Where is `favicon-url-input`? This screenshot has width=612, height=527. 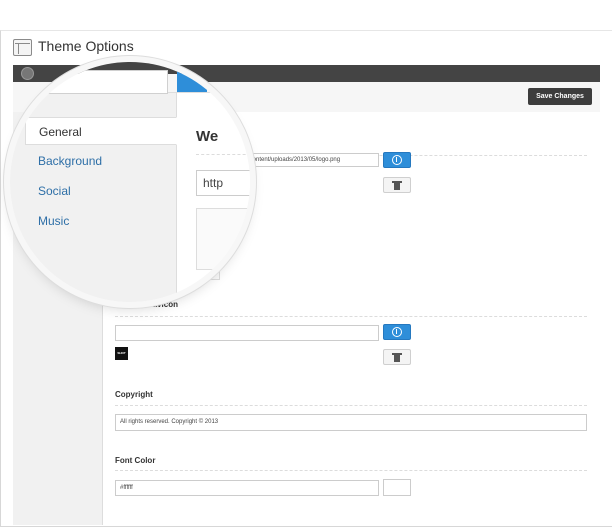
favicon-url-input is located at coordinates (247, 333).